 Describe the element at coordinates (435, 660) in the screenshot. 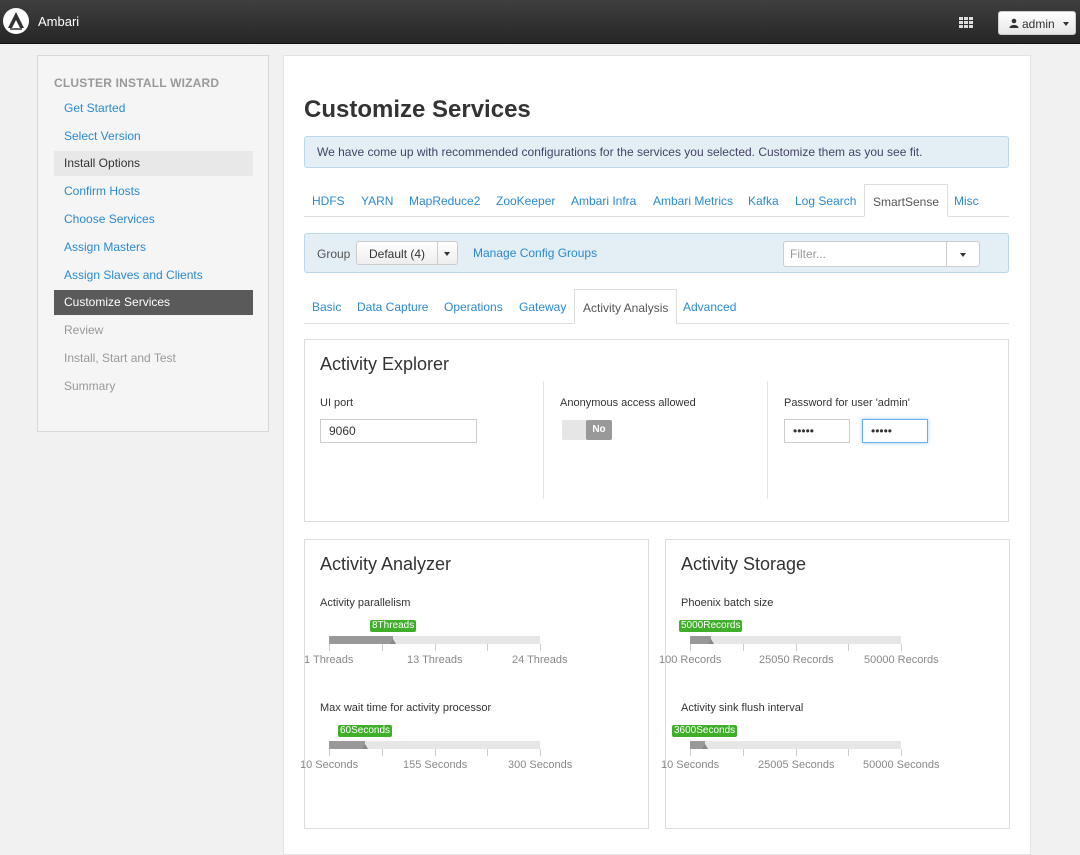

I see `slider-tick-label: 13 Threads` at that location.